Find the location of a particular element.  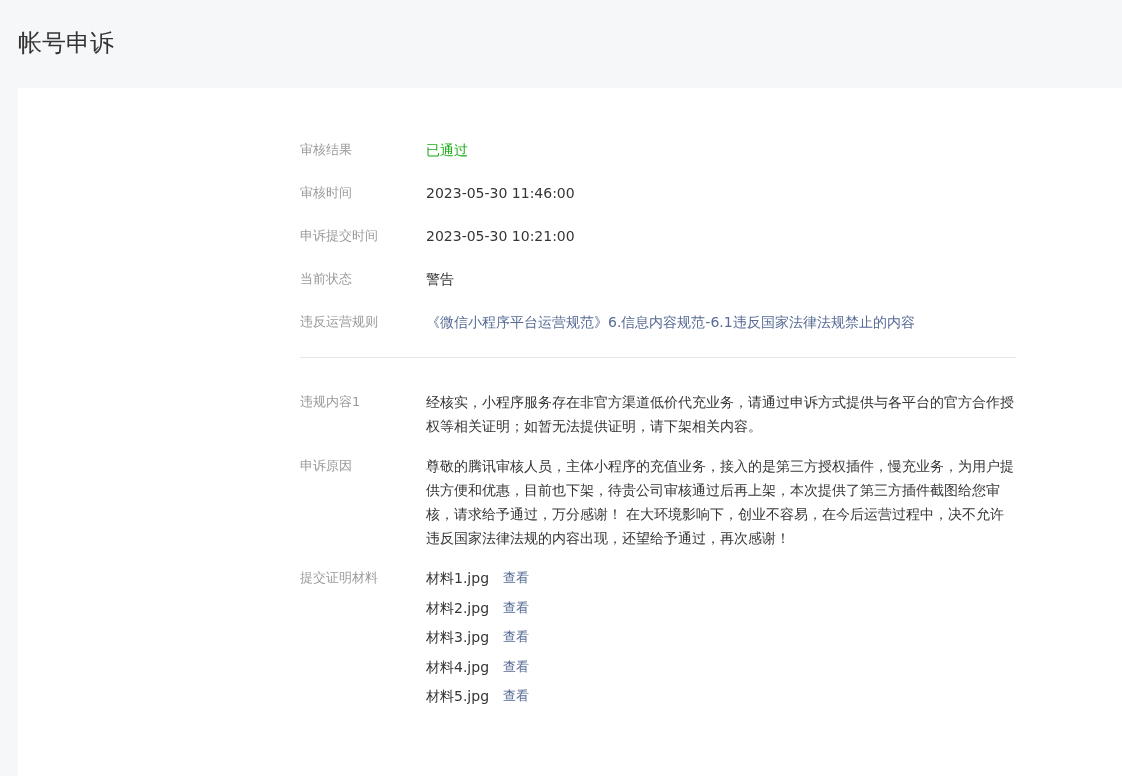

field-value: 2023-05-30 10:21:00 is located at coordinates (501, 236).